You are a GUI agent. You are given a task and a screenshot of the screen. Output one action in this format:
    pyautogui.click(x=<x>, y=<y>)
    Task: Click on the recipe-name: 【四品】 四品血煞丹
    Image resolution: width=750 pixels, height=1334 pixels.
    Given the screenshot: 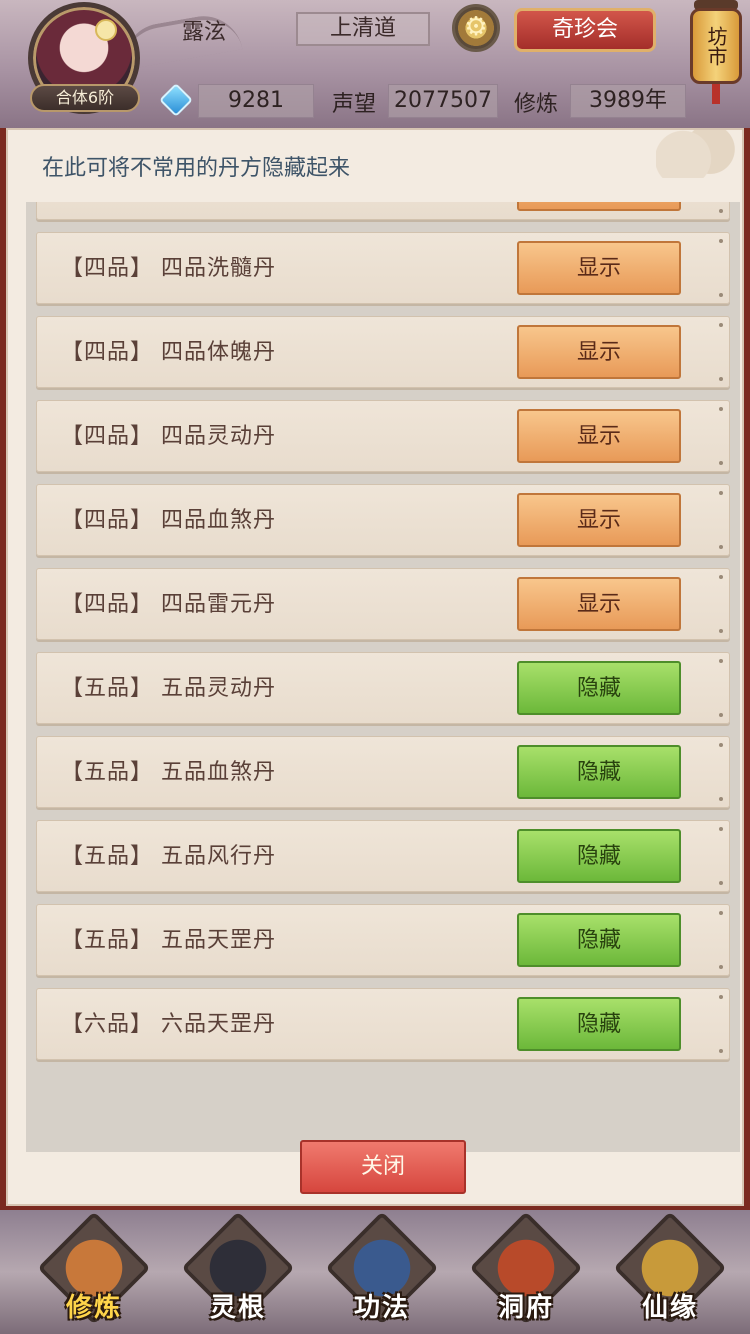 What is the action you would take?
    pyautogui.click(x=168, y=520)
    